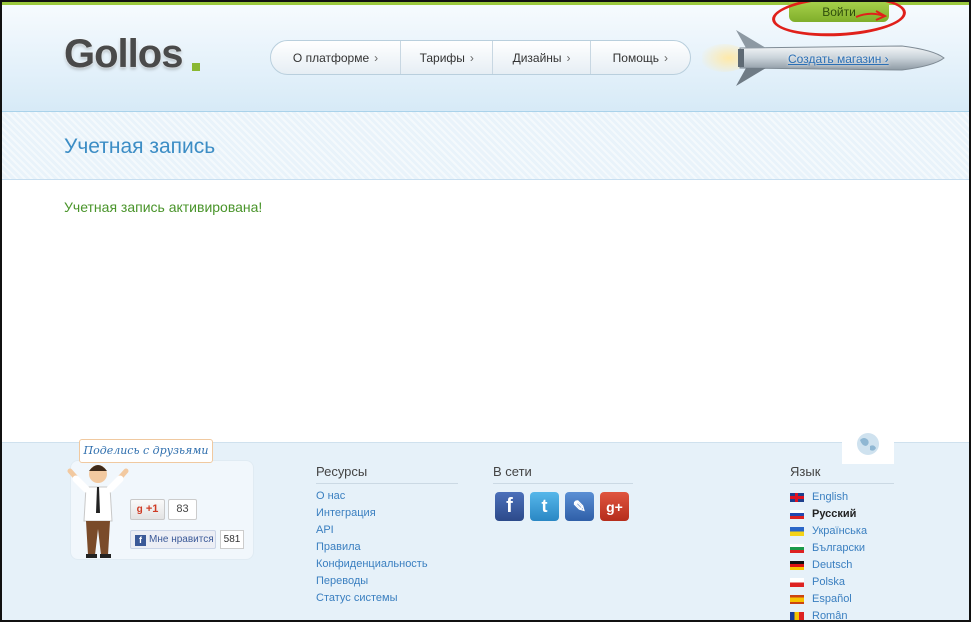  Describe the element at coordinates (871, 15) in the screenshot. I see `annotation-arrow-icon` at that location.